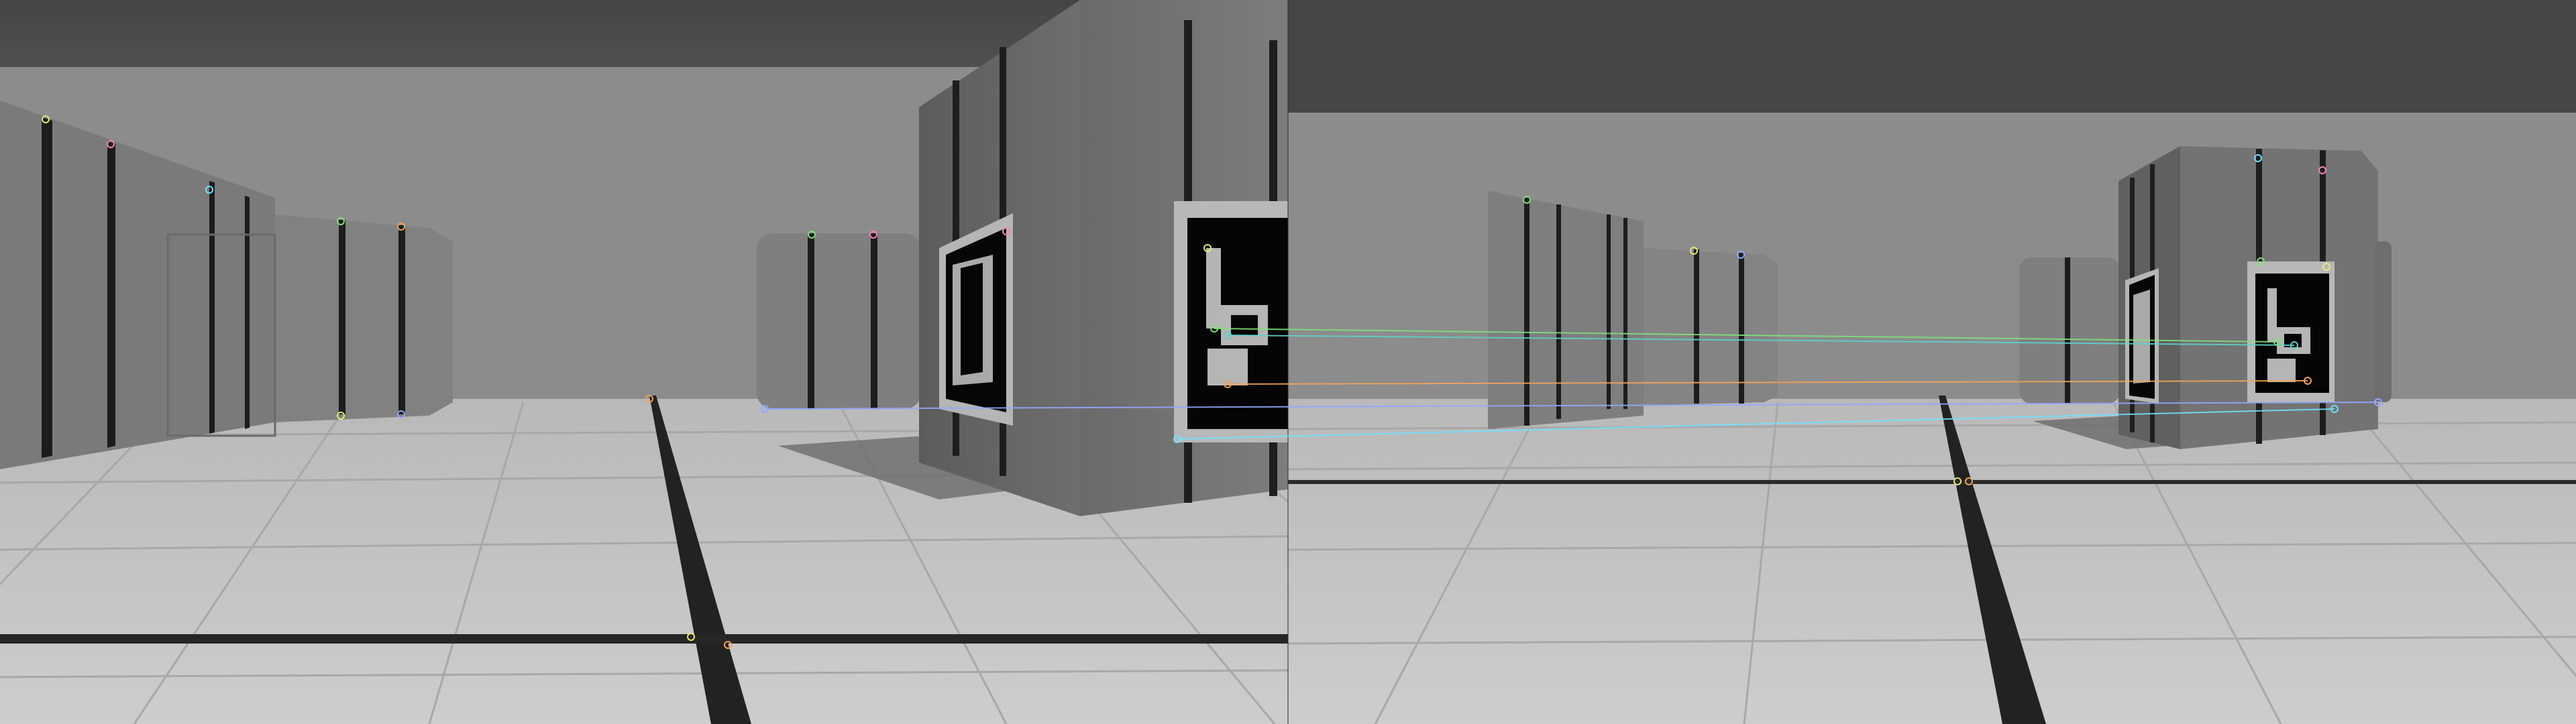 This screenshot has height=724, width=2576. Describe the element at coordinates (839, 321) in the screenshot. I see `distant-box` at that location.